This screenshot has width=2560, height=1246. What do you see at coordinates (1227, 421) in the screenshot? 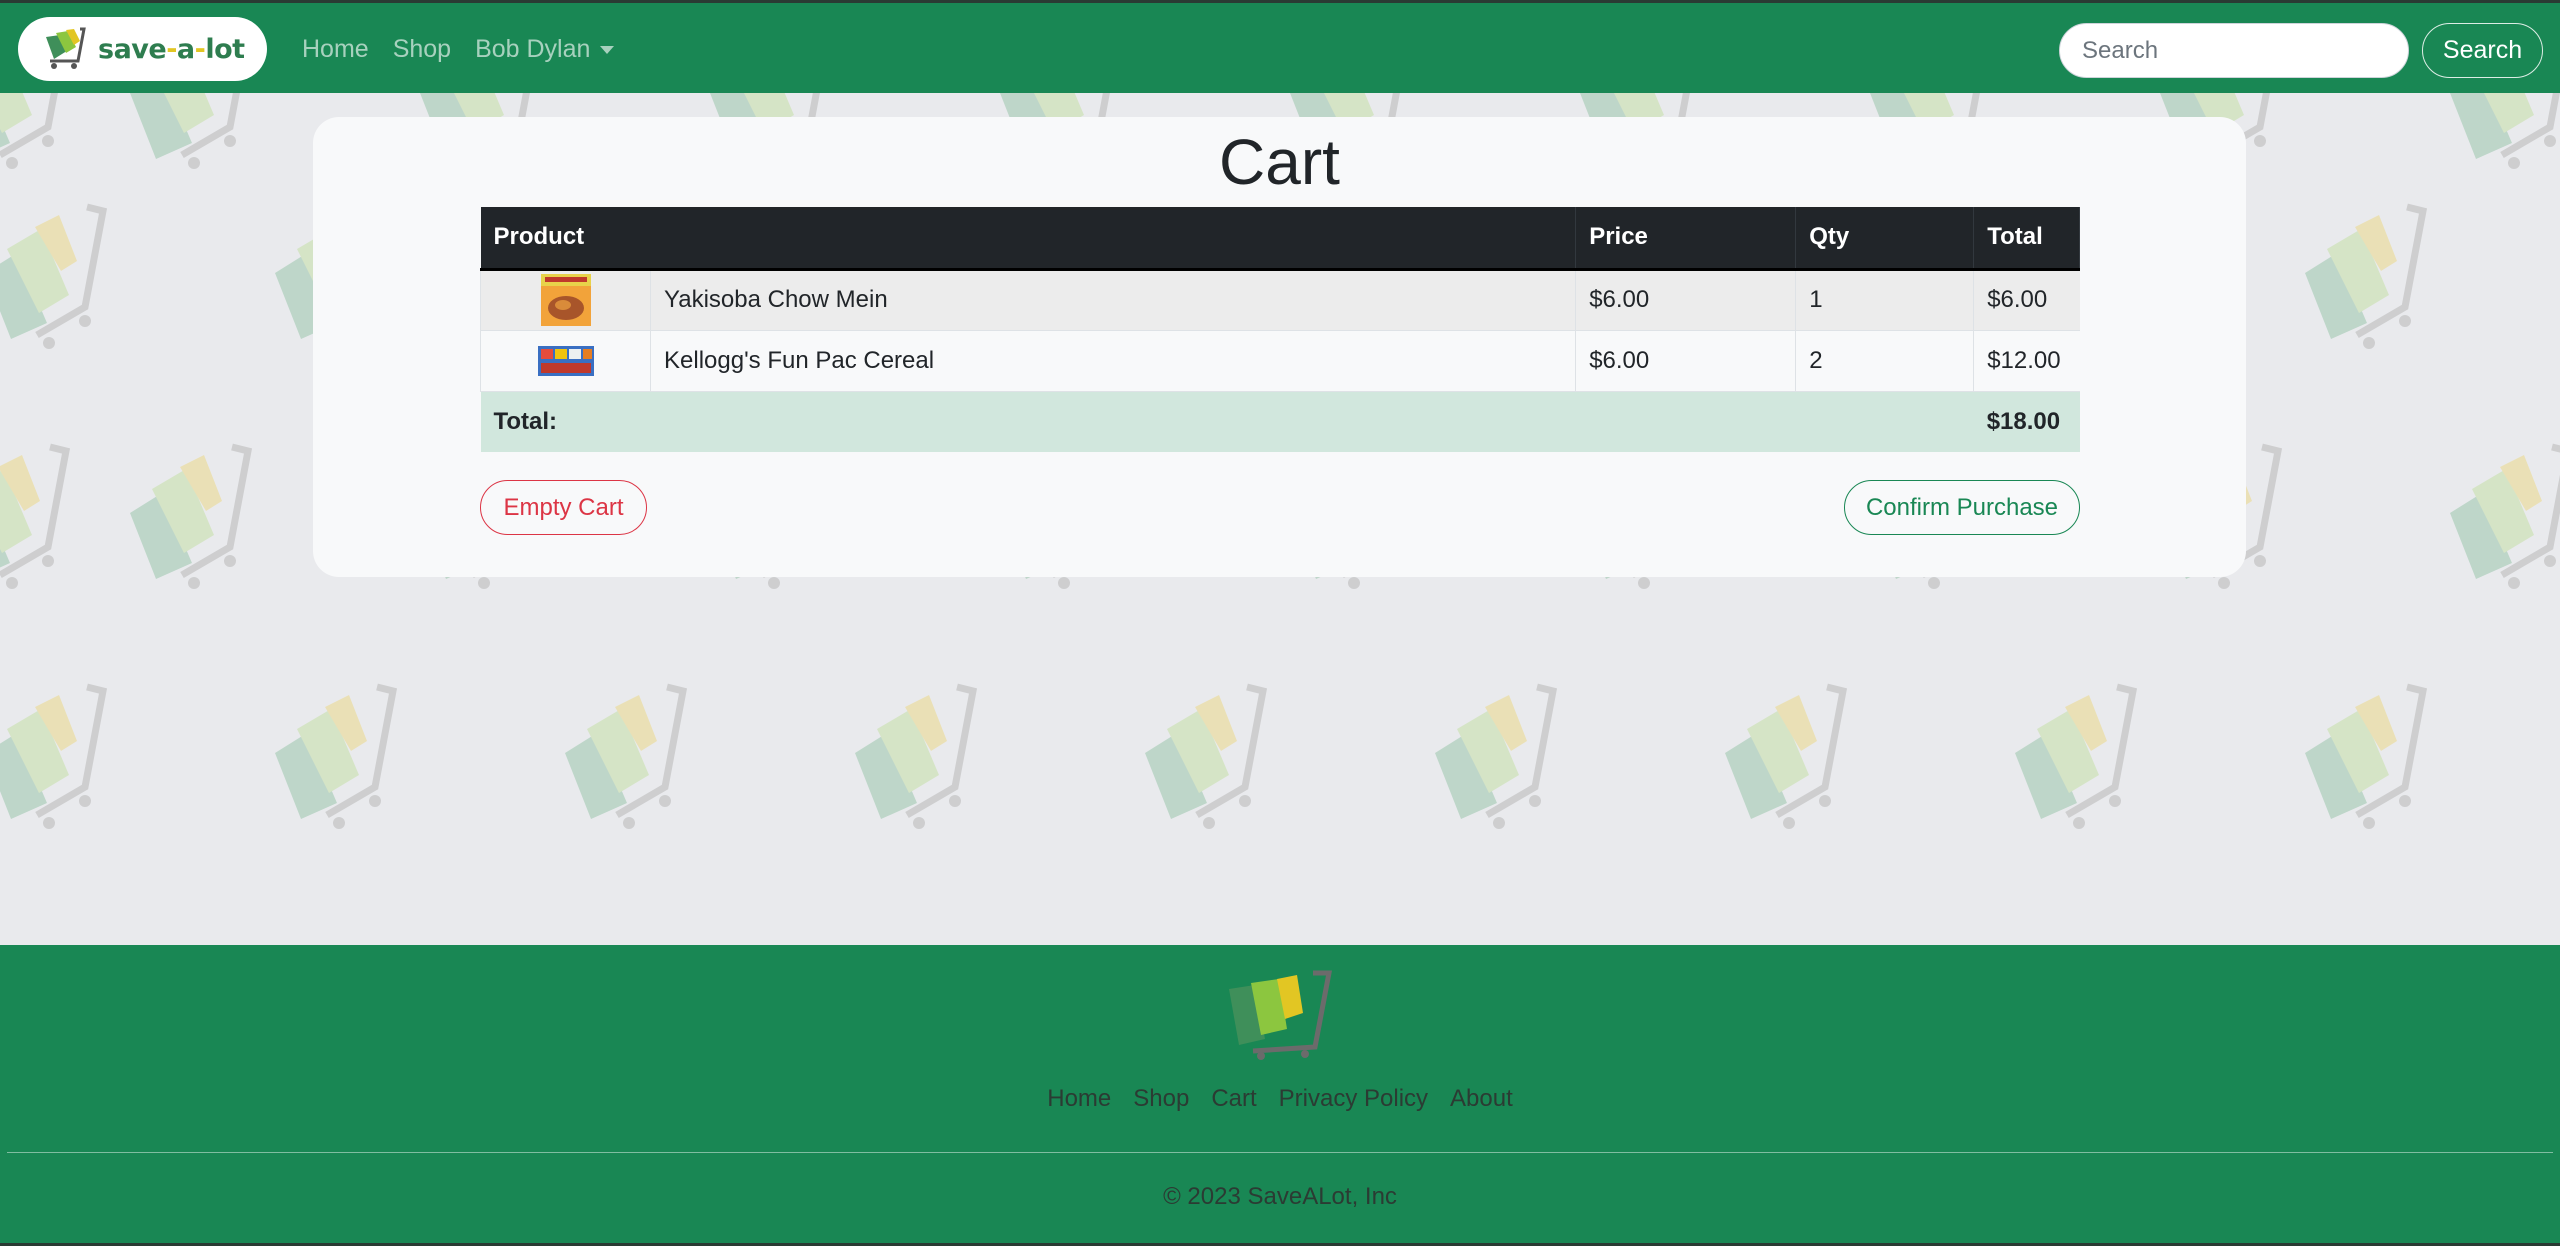
I see `total-label: Total:` at bounding box center [1227, 421].